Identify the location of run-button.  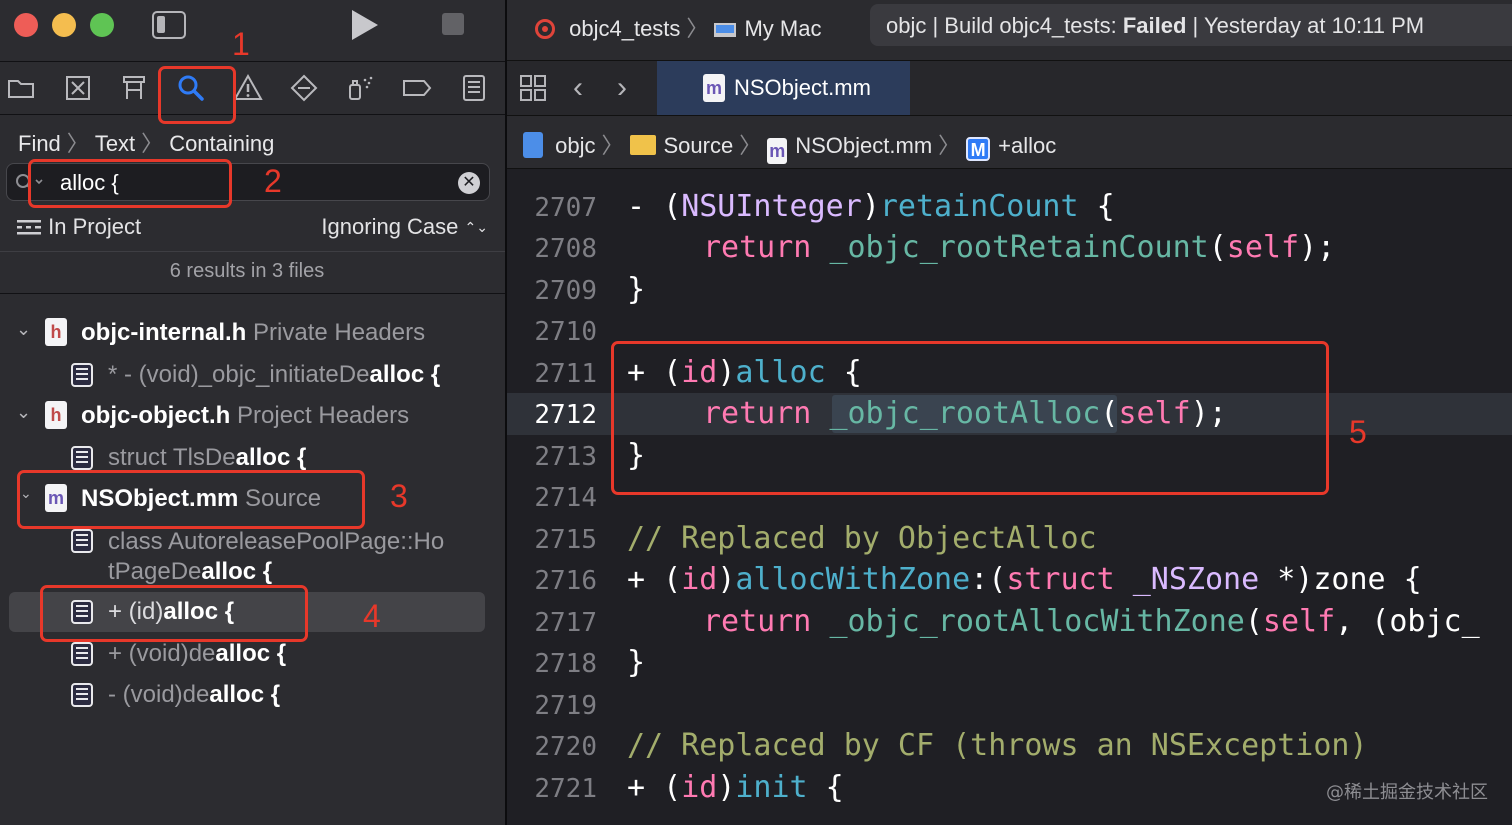
(365, 25).